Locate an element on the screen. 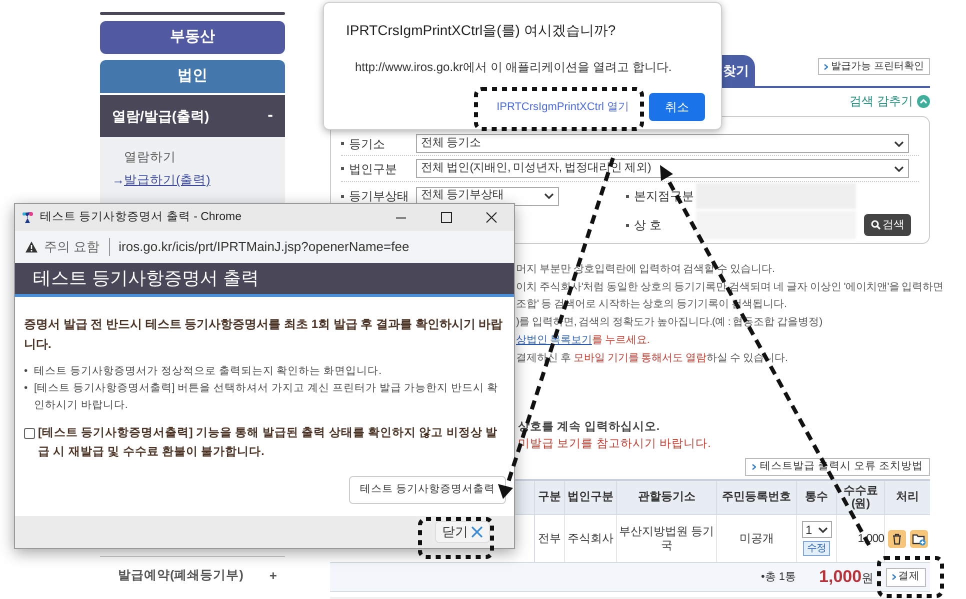  section-header: 열람/발급(출력) - is located at coordinates (192, 116).